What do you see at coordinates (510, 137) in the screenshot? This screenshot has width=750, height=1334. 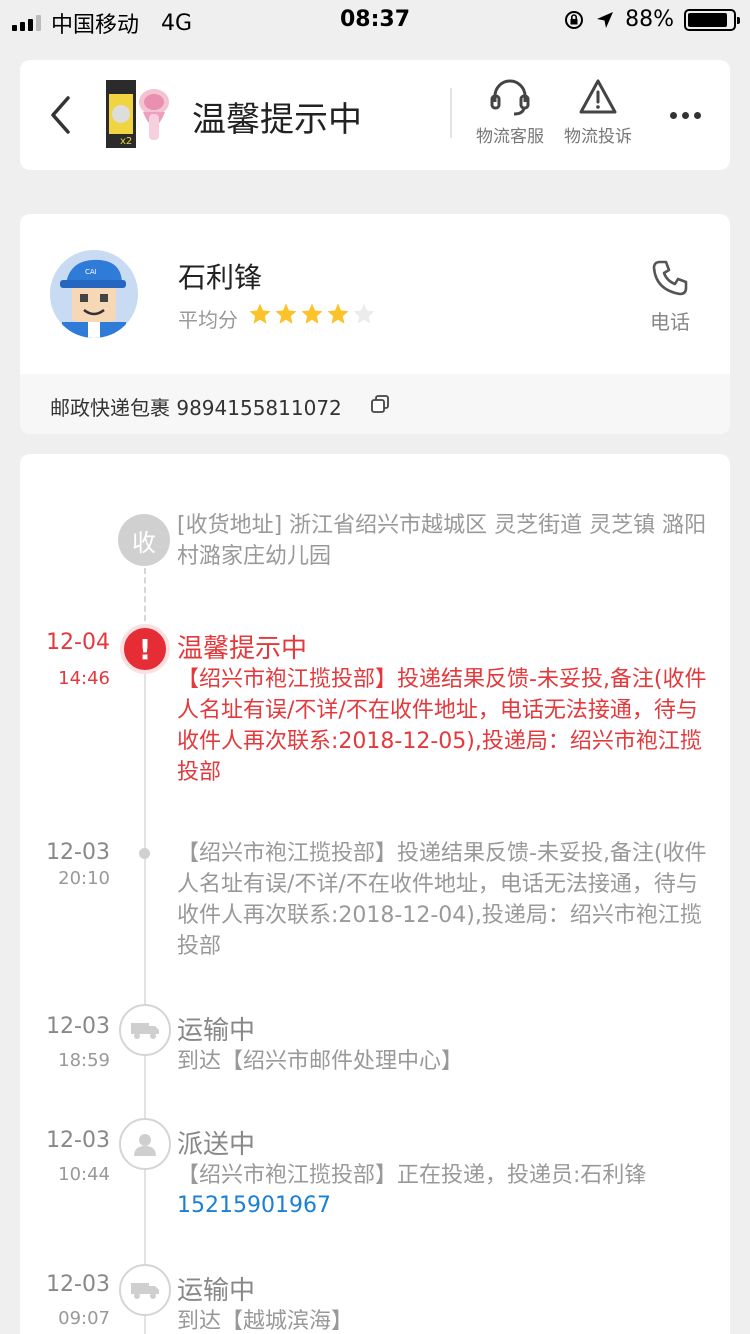 I see `logistics-service-label: 物流客服` at bounding box center [510, 137].